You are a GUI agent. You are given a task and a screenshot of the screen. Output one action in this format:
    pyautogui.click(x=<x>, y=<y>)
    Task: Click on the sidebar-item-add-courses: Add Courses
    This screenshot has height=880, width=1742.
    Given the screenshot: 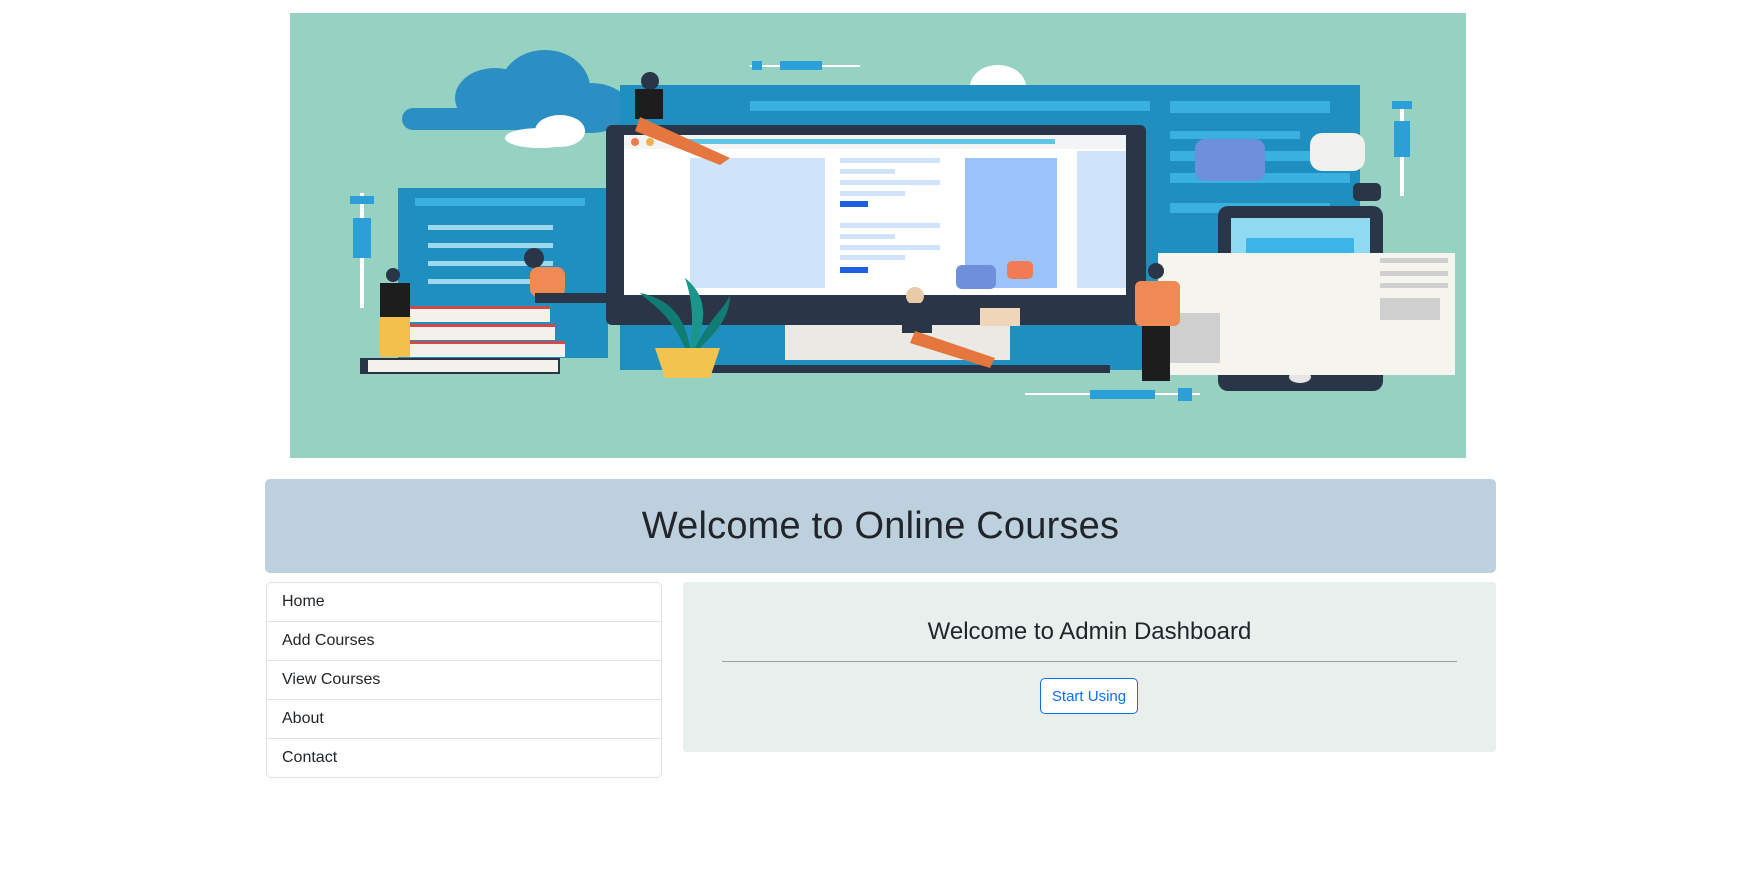 What is the action you would take?
    pyautogui.click(x=464, y=641)
    